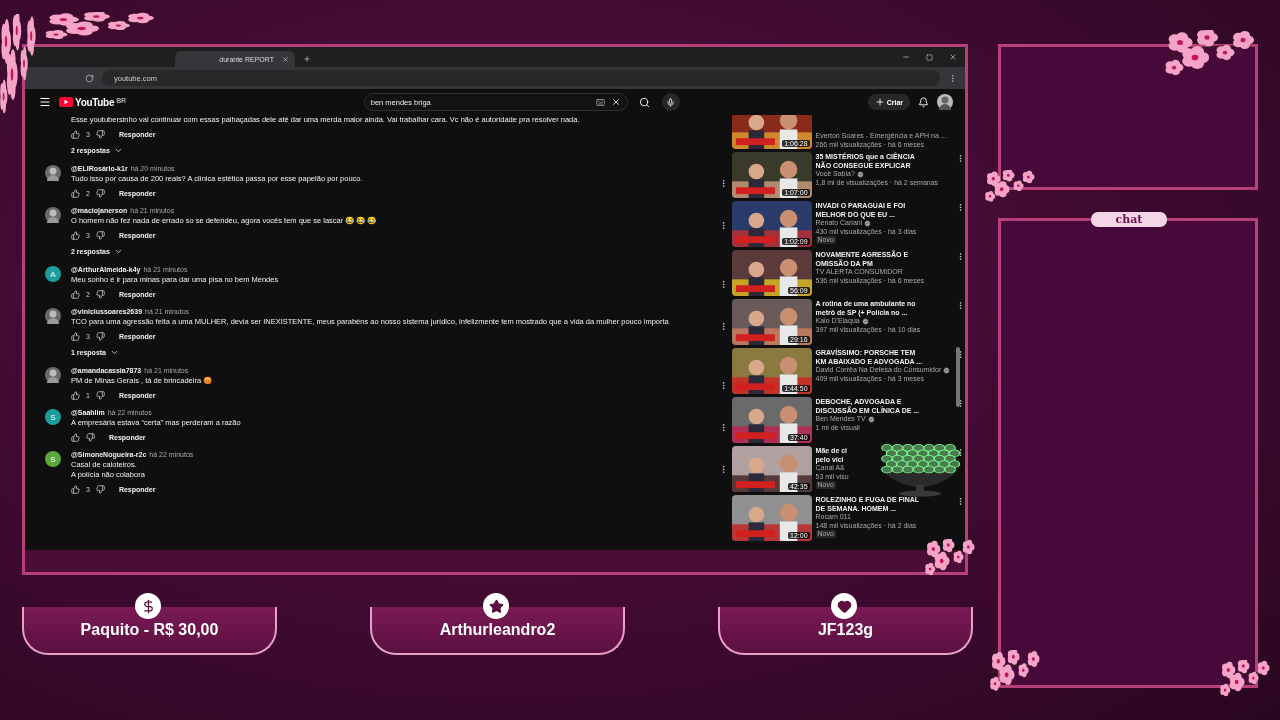 The height and width of the screenshot is (720, 1280). What do you see at coordinates (149, 630) in the screenshot?
I see `alert-text: Paquito - R$ 30,00` at bounding box center [149, 630].